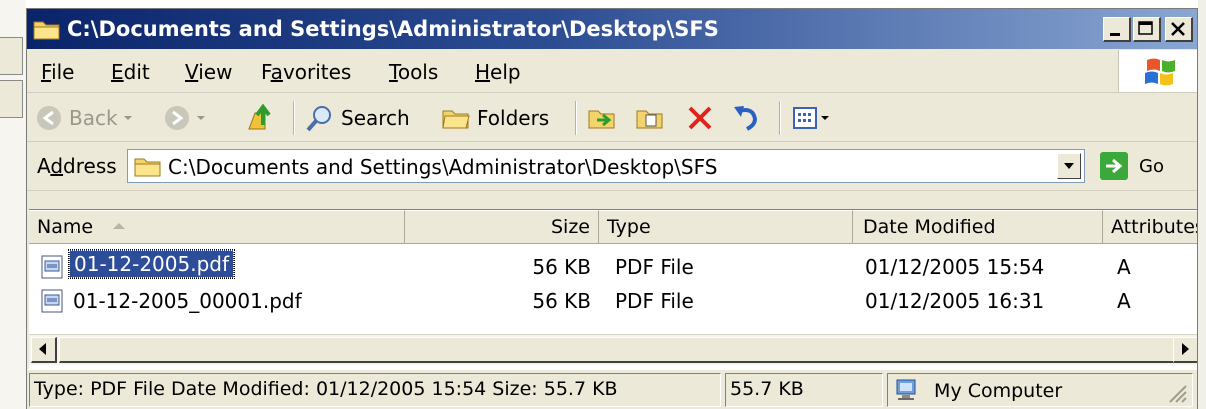 The height and width of the screenshot is (409, 1206). I want to click on move-to-button, so click(603, 118).